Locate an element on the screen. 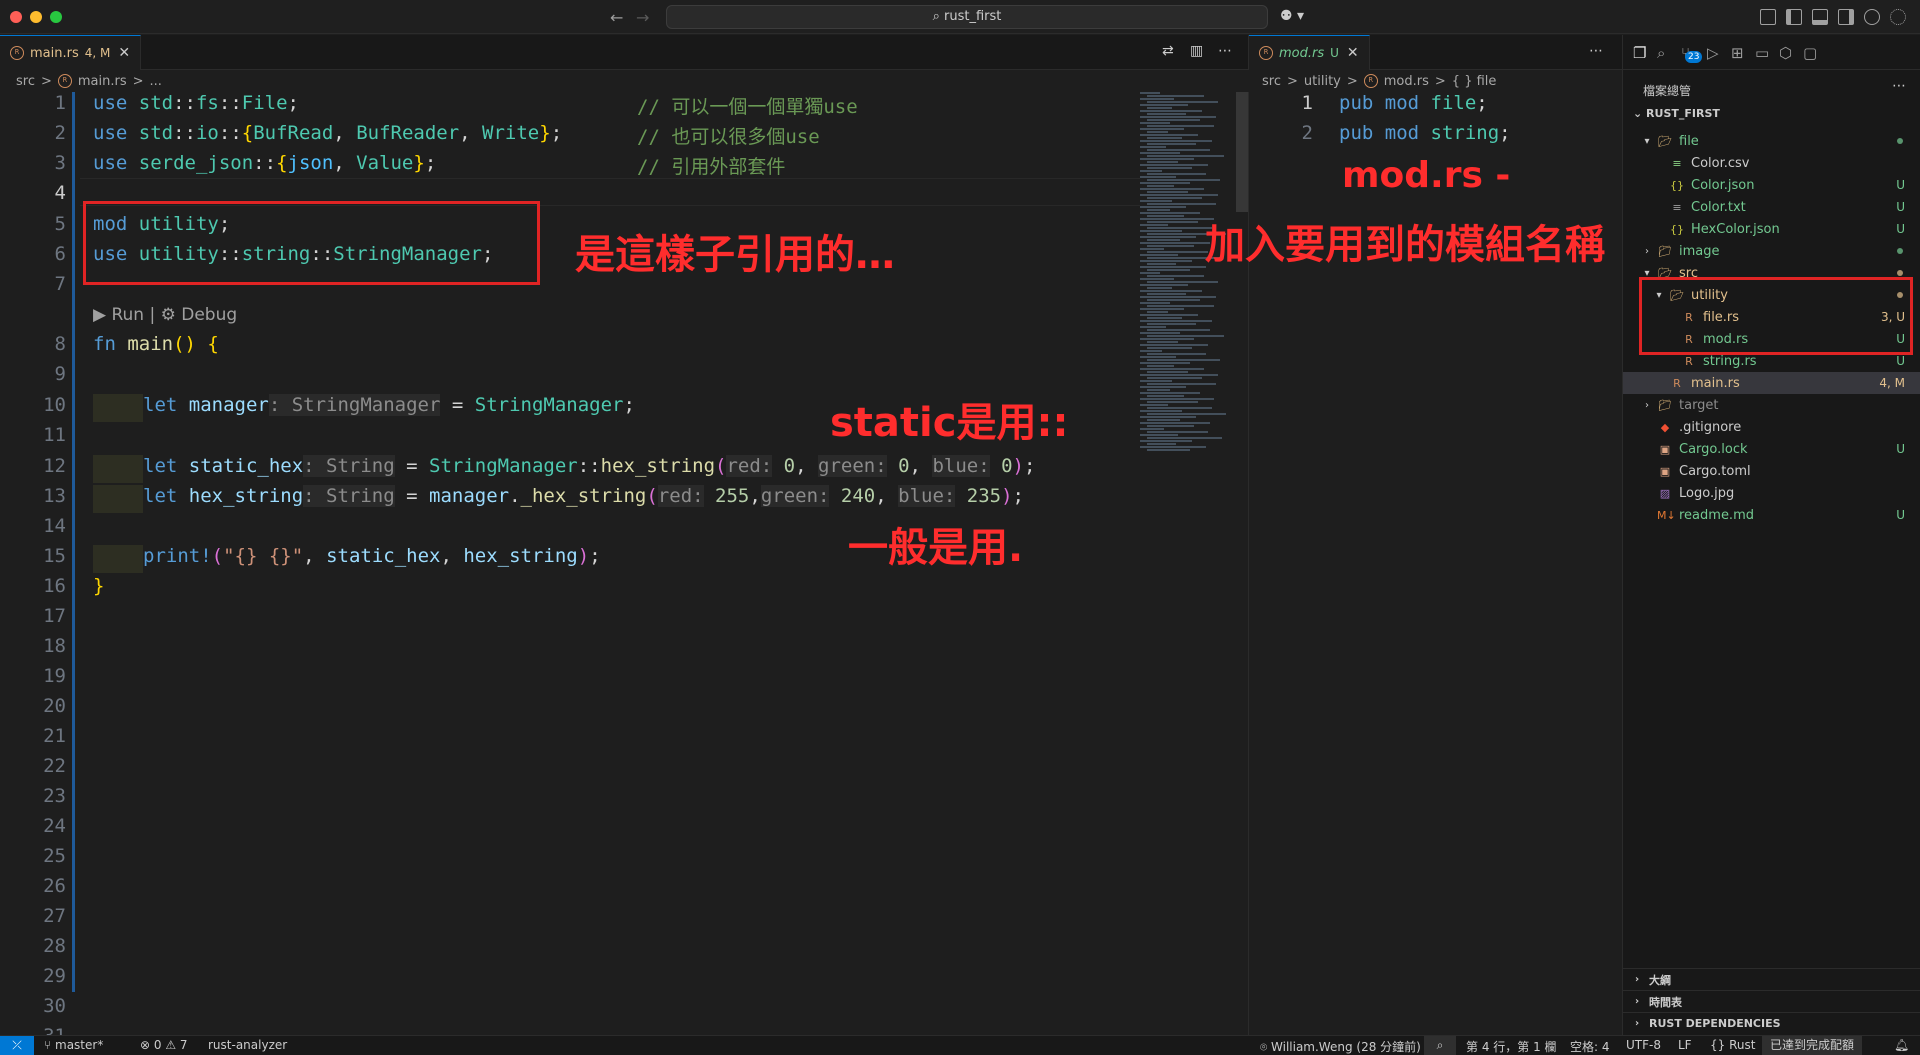 Image resolution: width=1920 pixels, height=1055 pixels. containers-icon: ⬡ is located at coordinates (1785, 53).